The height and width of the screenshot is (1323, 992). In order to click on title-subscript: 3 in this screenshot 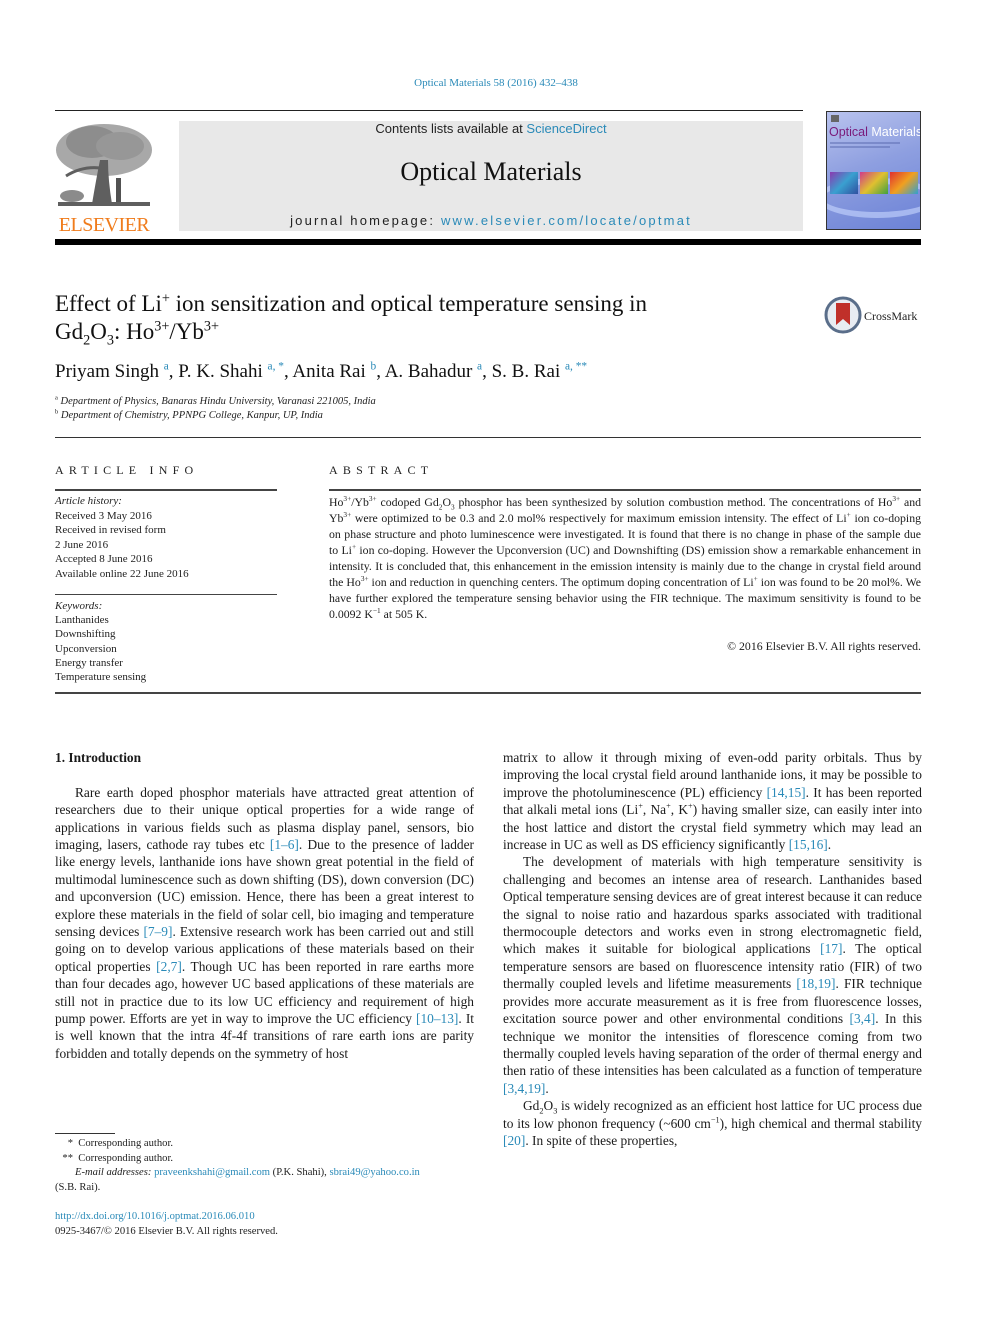, I will do `click(110, 340)`.